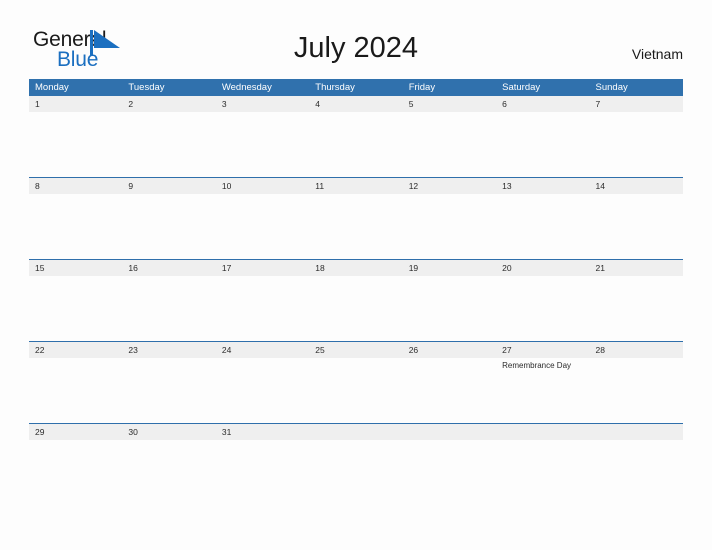 This screenshot has height=550, width=712. Describe the element at coordinates (168, 432) in the screenshot. I see `date-cell-30: 30` at that location.